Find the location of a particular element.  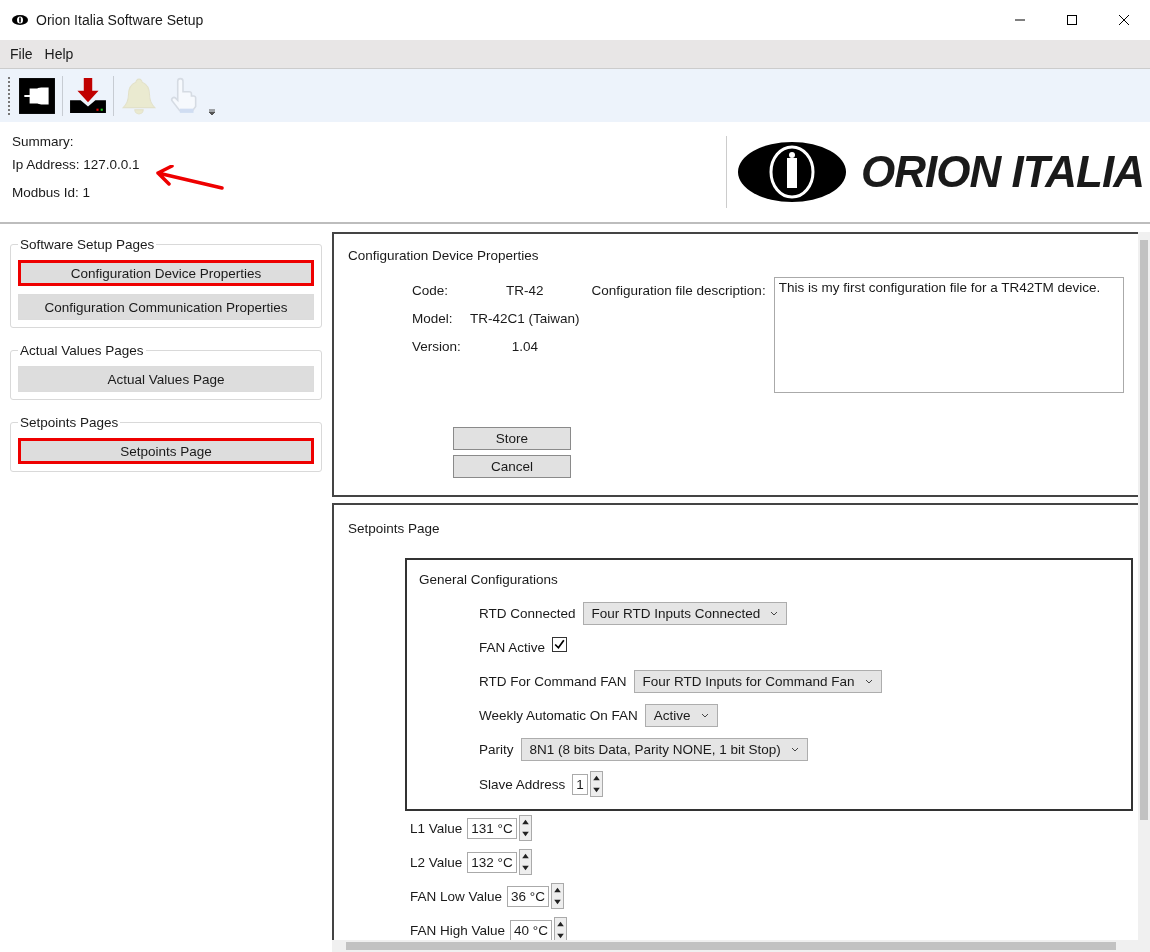

window-title: Orion Italia Software Setup is located at coordinates (120, 20).